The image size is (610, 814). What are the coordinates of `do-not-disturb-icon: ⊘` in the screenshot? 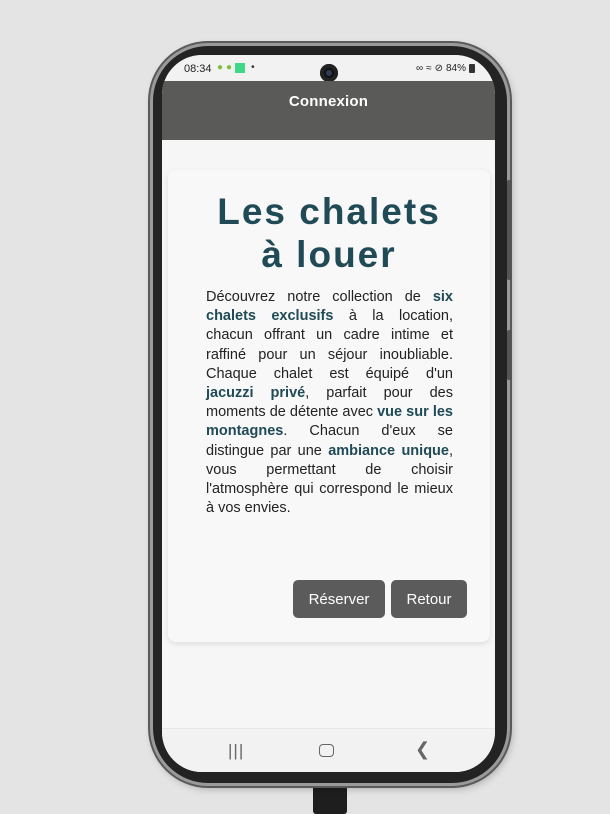 It's located at (438, 68).